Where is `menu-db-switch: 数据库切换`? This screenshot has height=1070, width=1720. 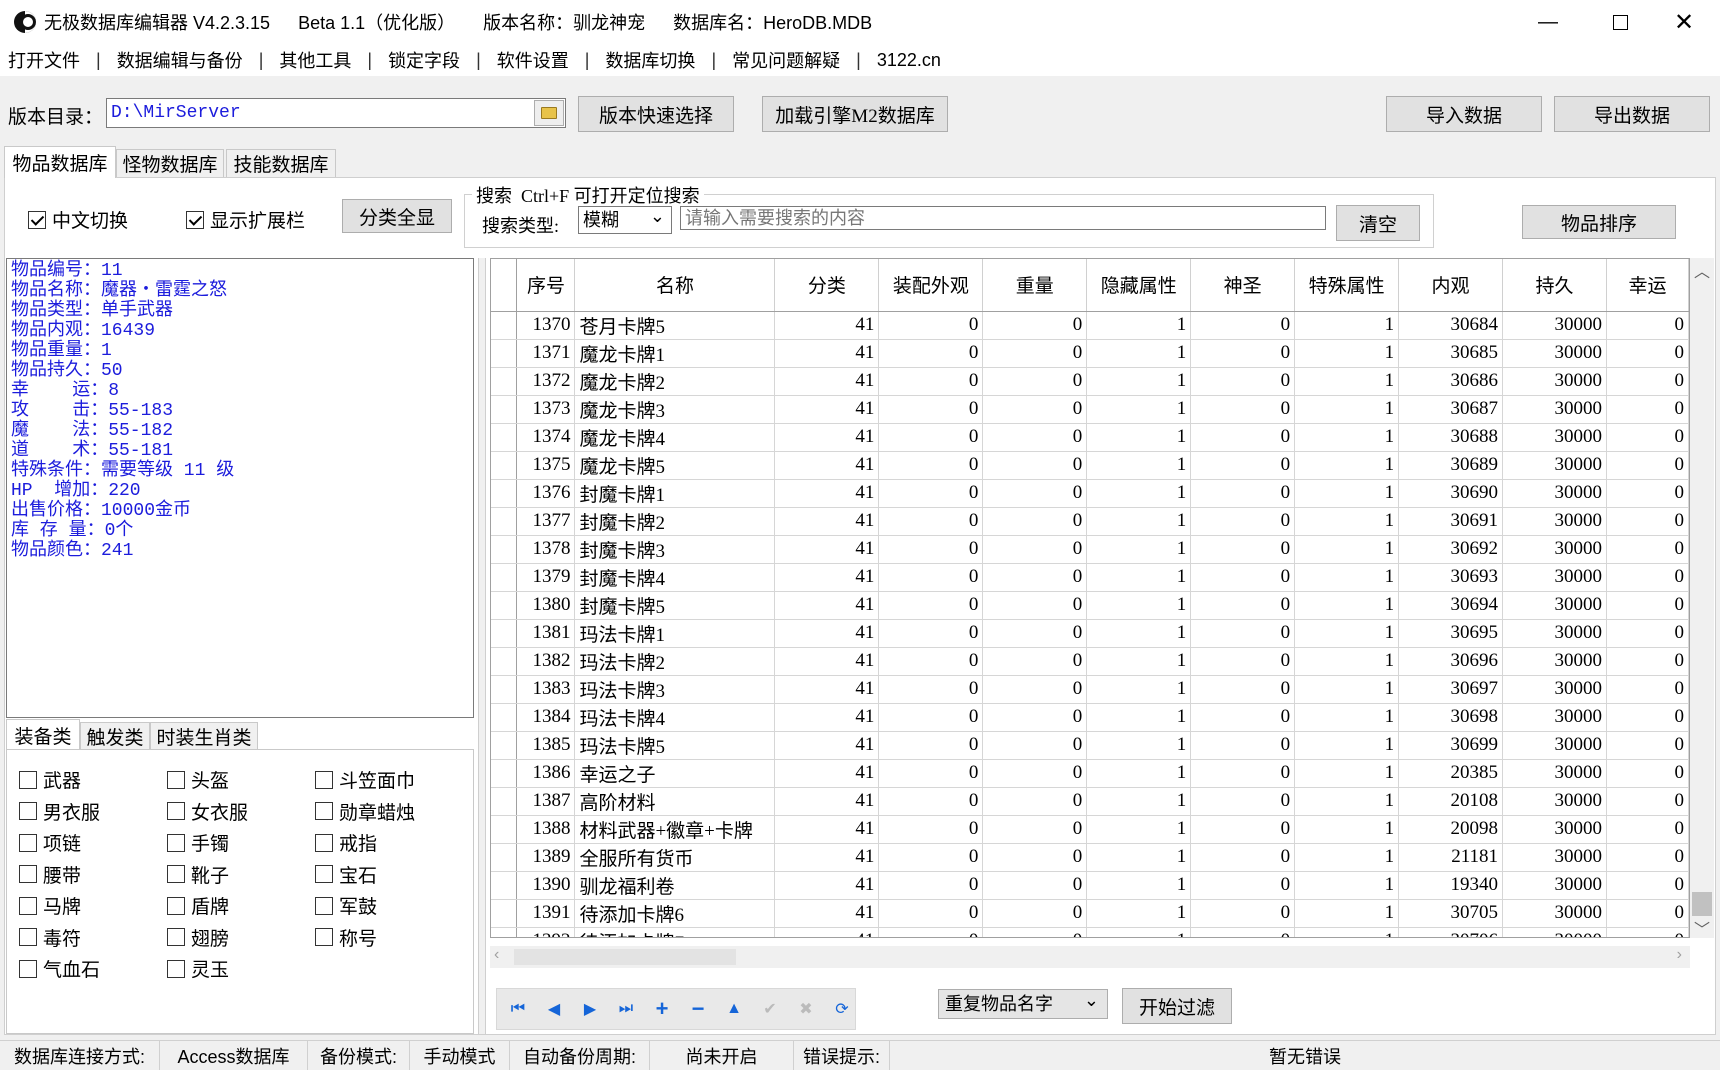
menu-db-switch: 数据库切换 is located at coordinates (650, 60).